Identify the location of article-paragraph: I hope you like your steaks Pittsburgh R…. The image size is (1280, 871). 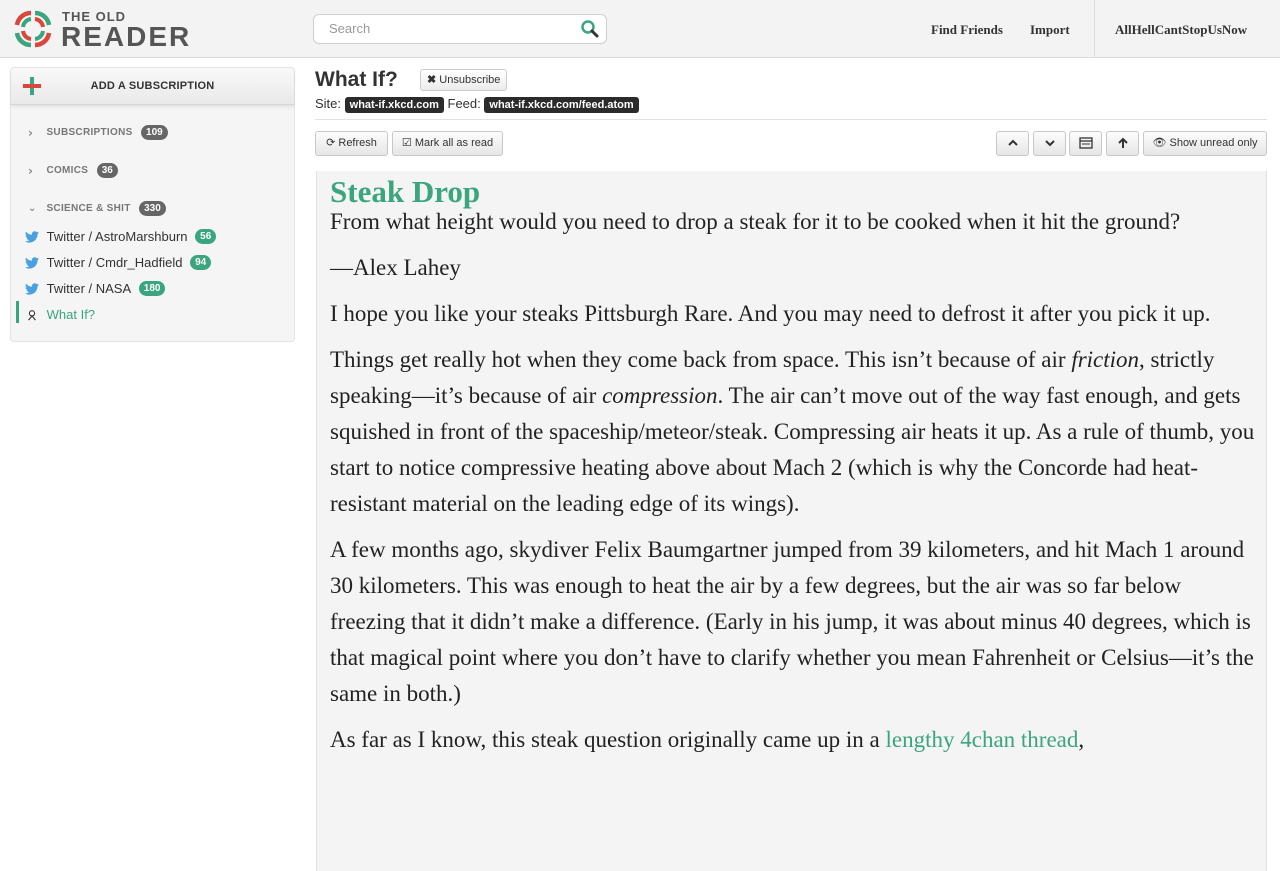
(770, 313).